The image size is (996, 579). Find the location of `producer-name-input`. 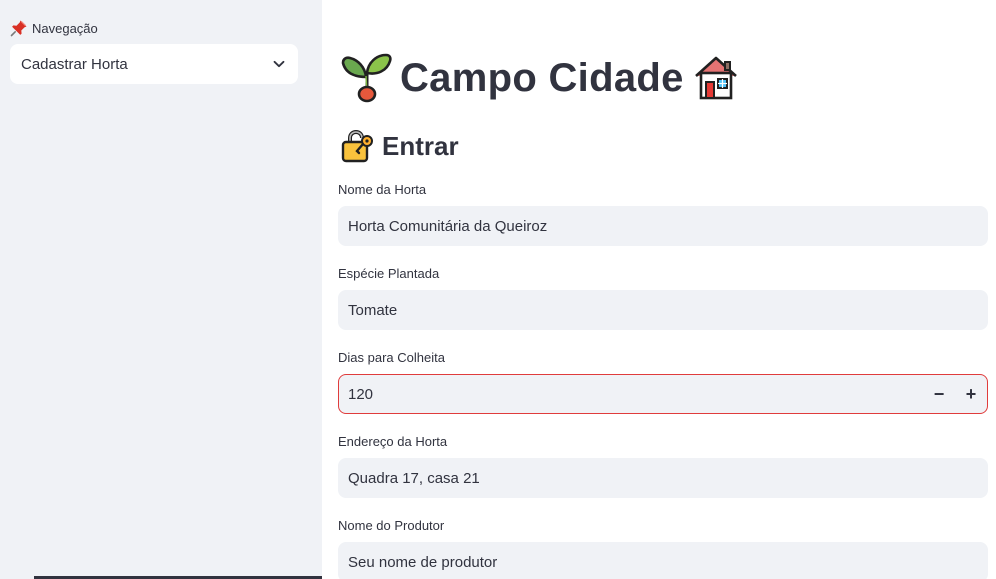

producer-name-input is located at coordinates (663, 560).